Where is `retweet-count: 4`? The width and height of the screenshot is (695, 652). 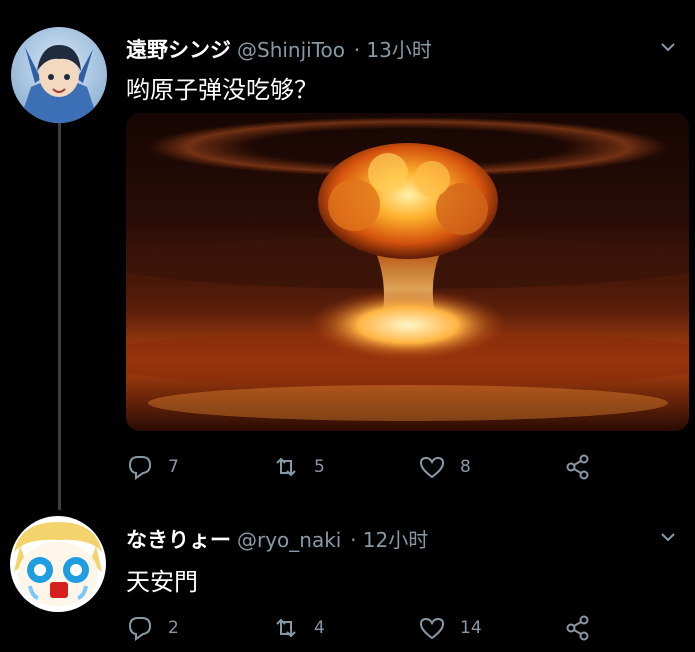 retweet-count: 4 is located at coordinates (319, 628).